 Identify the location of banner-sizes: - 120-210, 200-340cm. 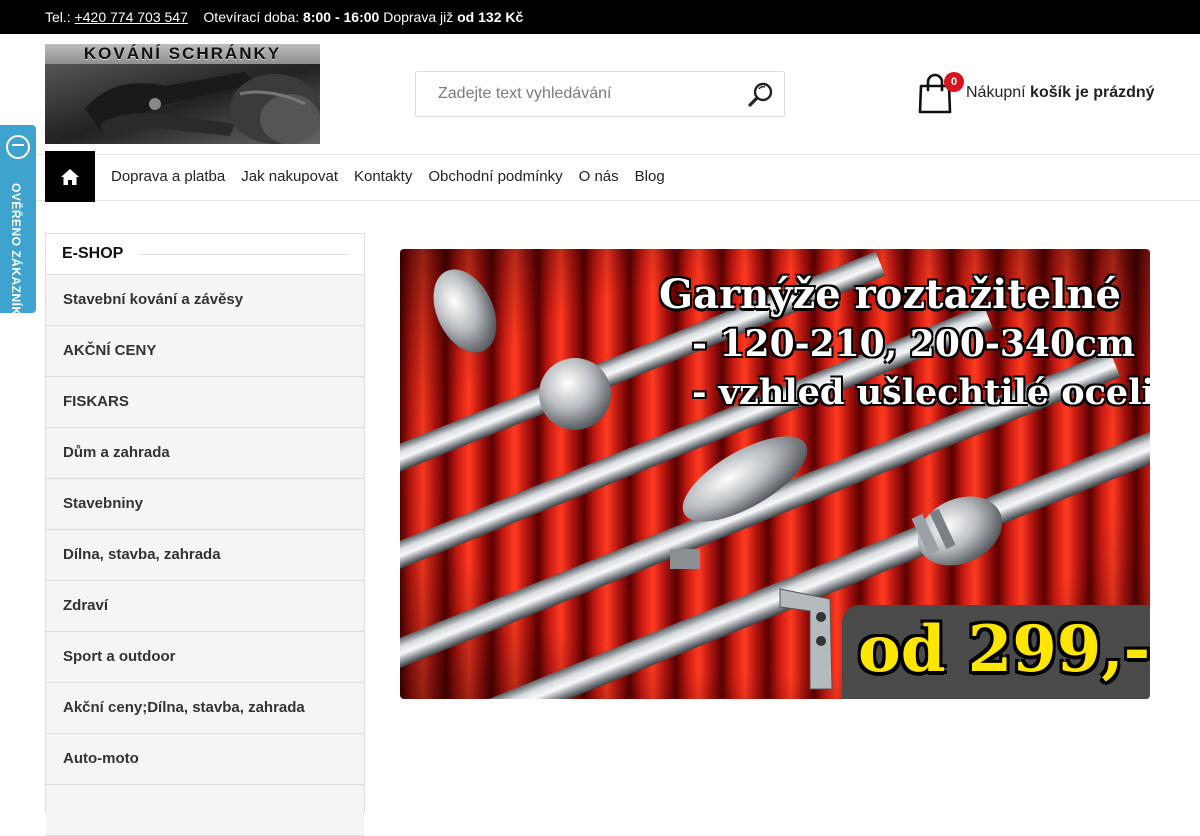
(914, 344).